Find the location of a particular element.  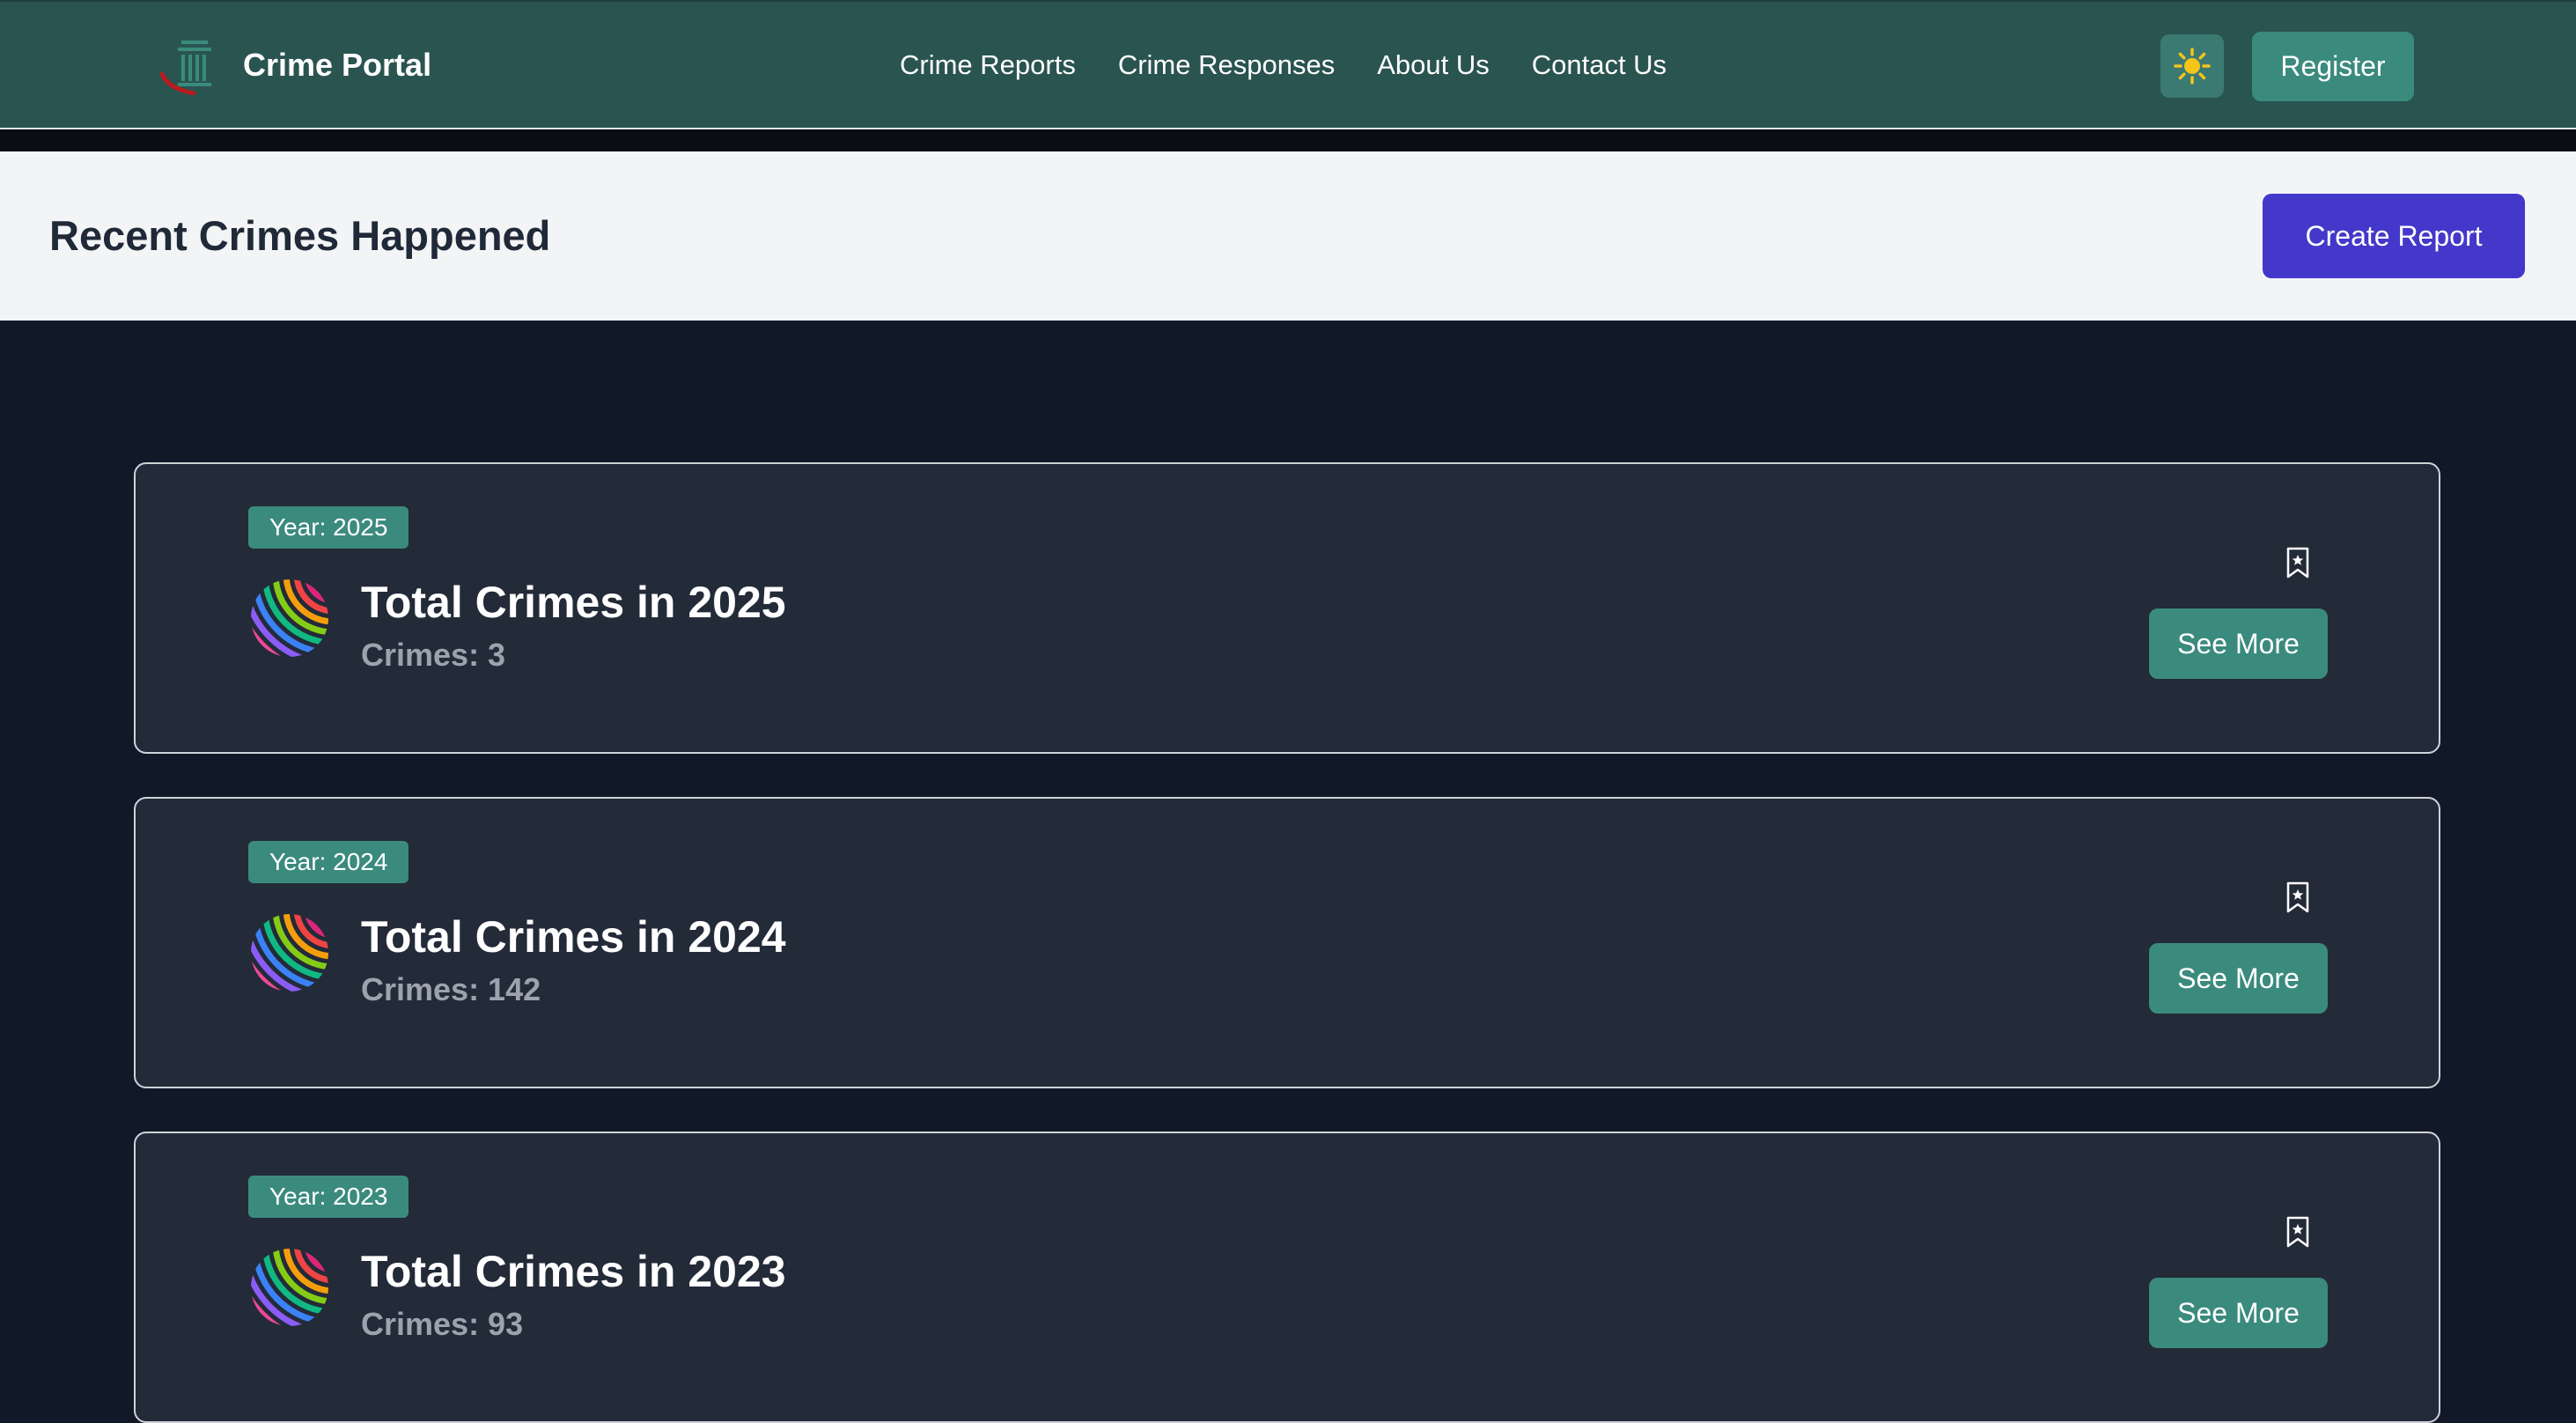

year-badge: Year: 2023 is located at coordinates (329, 1197).